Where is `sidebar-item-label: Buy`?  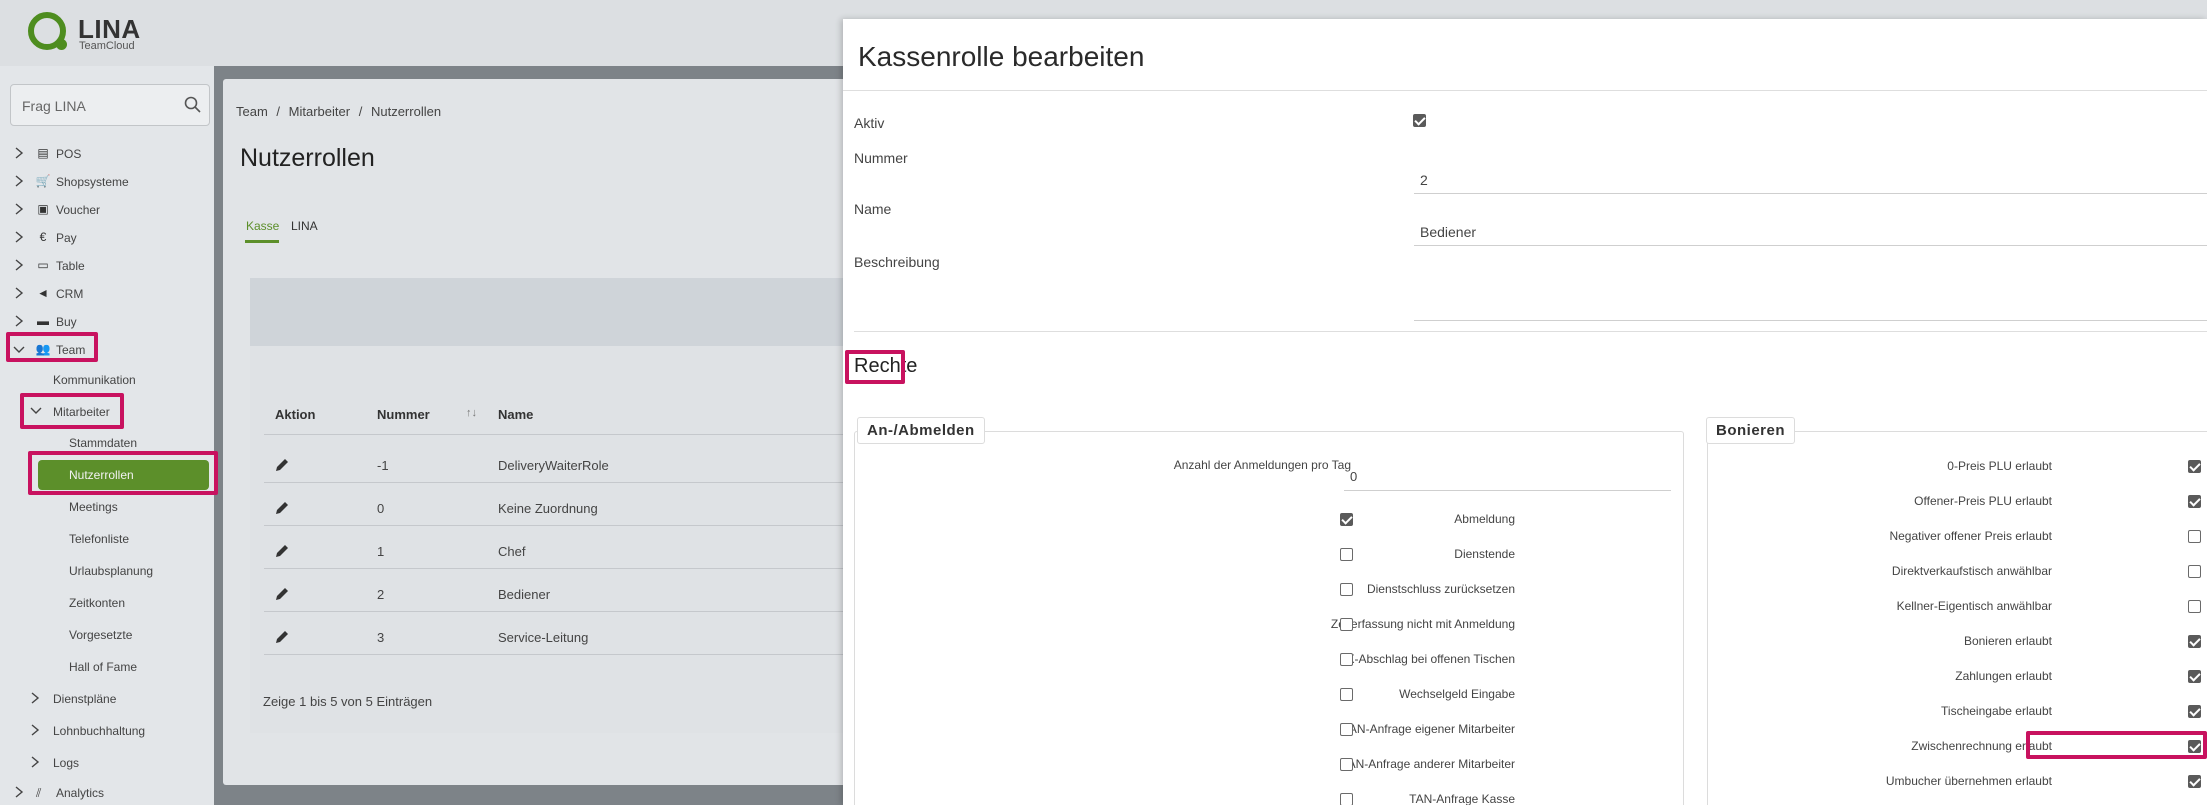 sidebar-item-label: Buy is located at coordinates (66, 322).